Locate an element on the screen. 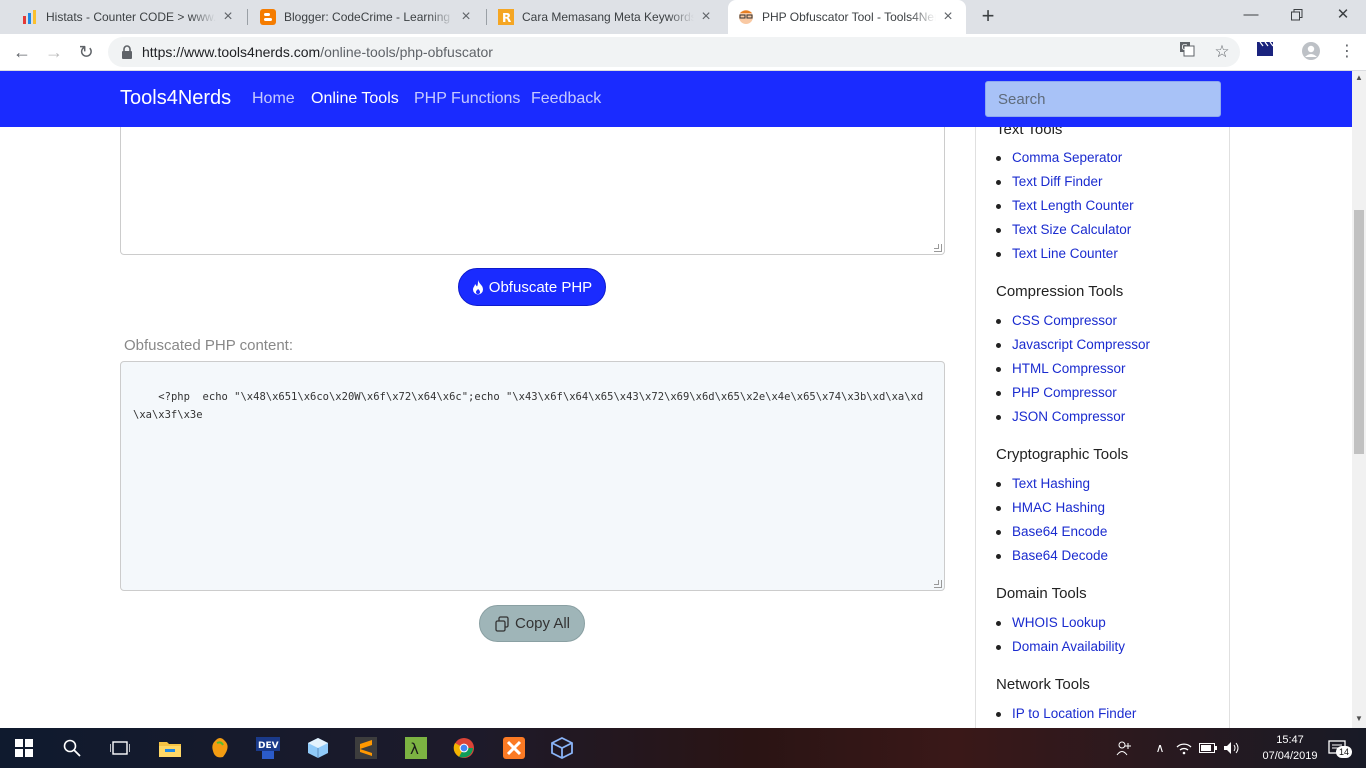 The height and width of the screenshot is (768, 1366). sidebar-item-html-compressor: HTML Compressor is located at coordinates (1061, 368).